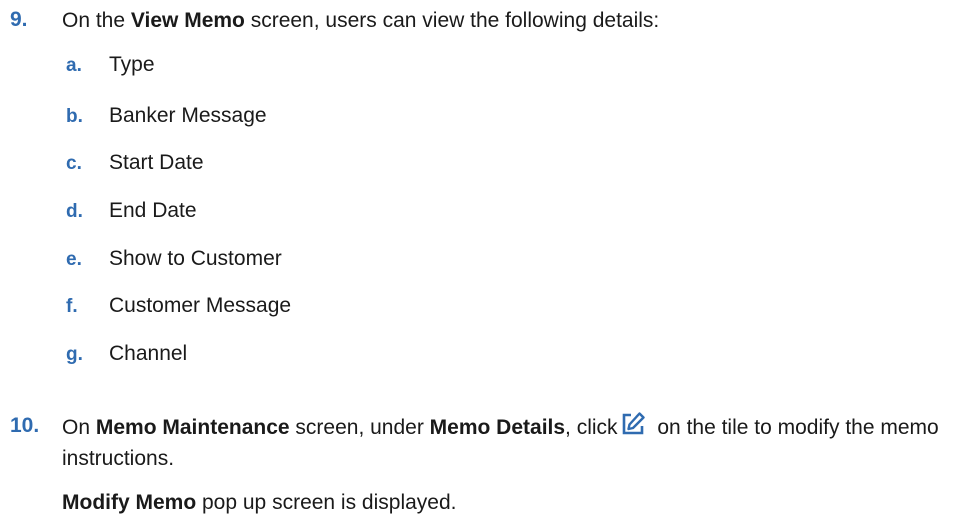 The height and width of the screenshot is (523, 976). Describe the element at coordinates (129, 502) in the screenshot. I see `popup-name: Modify Memo` at that location.